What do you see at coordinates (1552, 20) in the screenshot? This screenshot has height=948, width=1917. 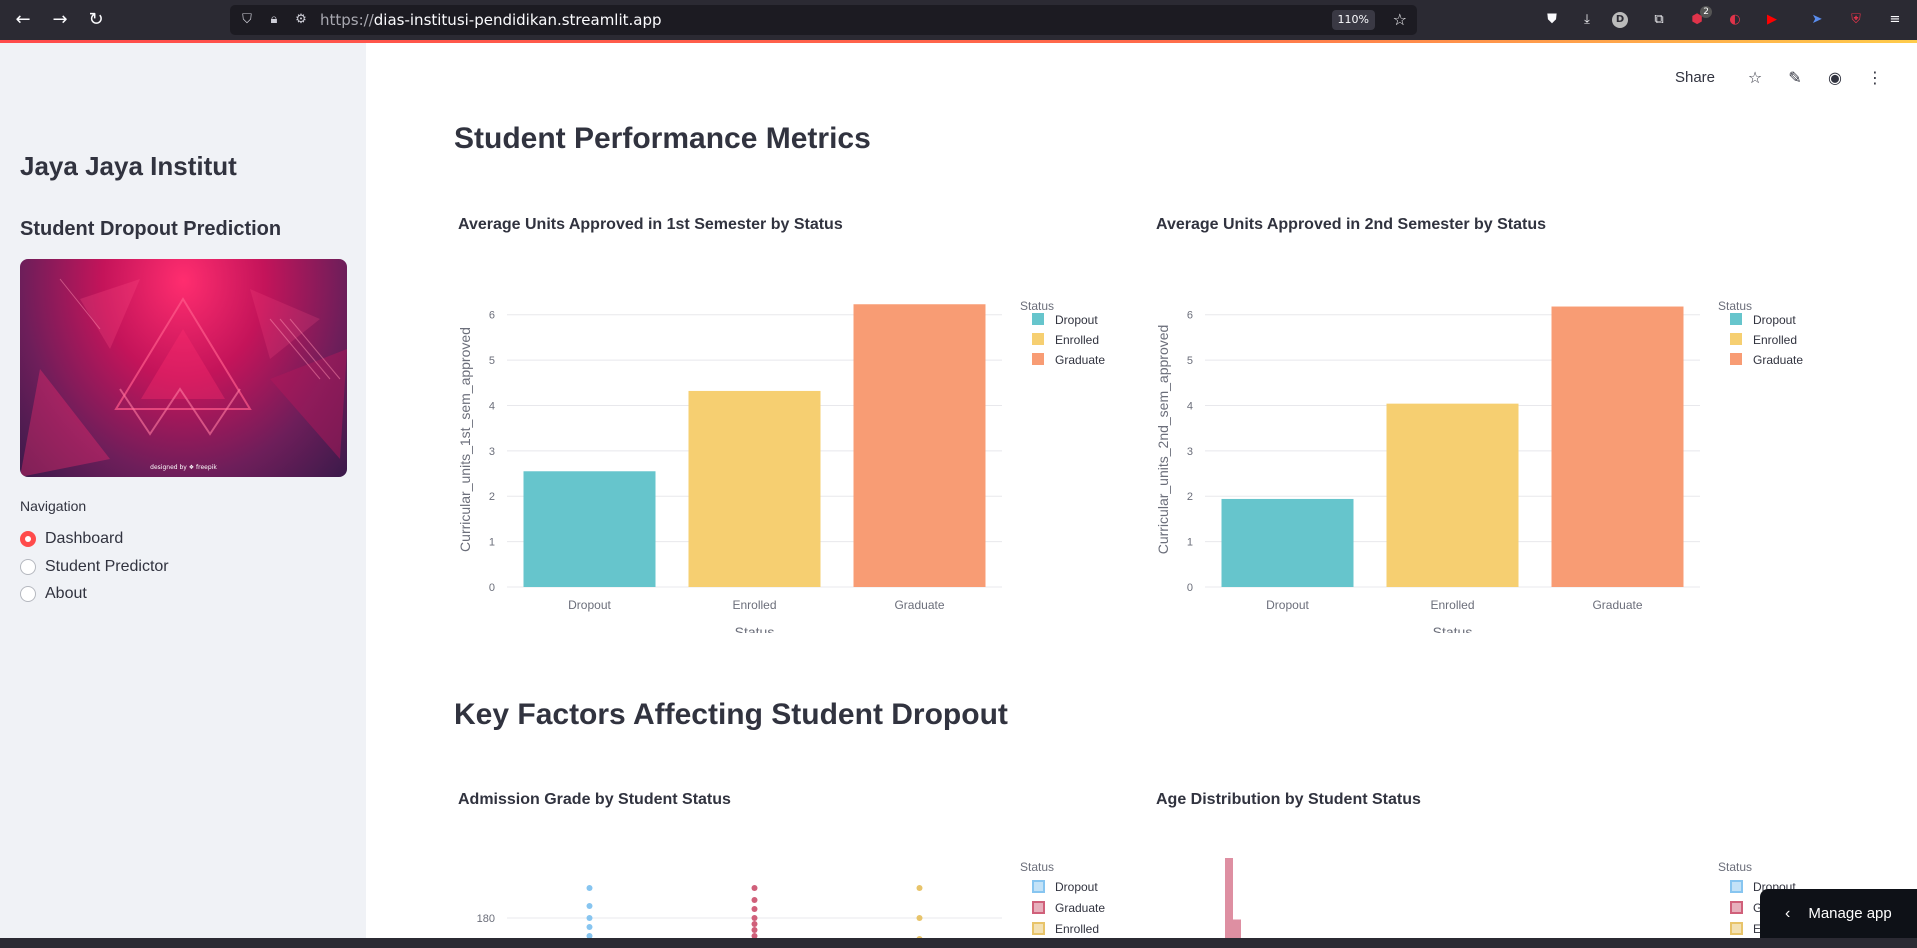 I see `pocket-icon: ⛊` at bounding box center [1552, 20].